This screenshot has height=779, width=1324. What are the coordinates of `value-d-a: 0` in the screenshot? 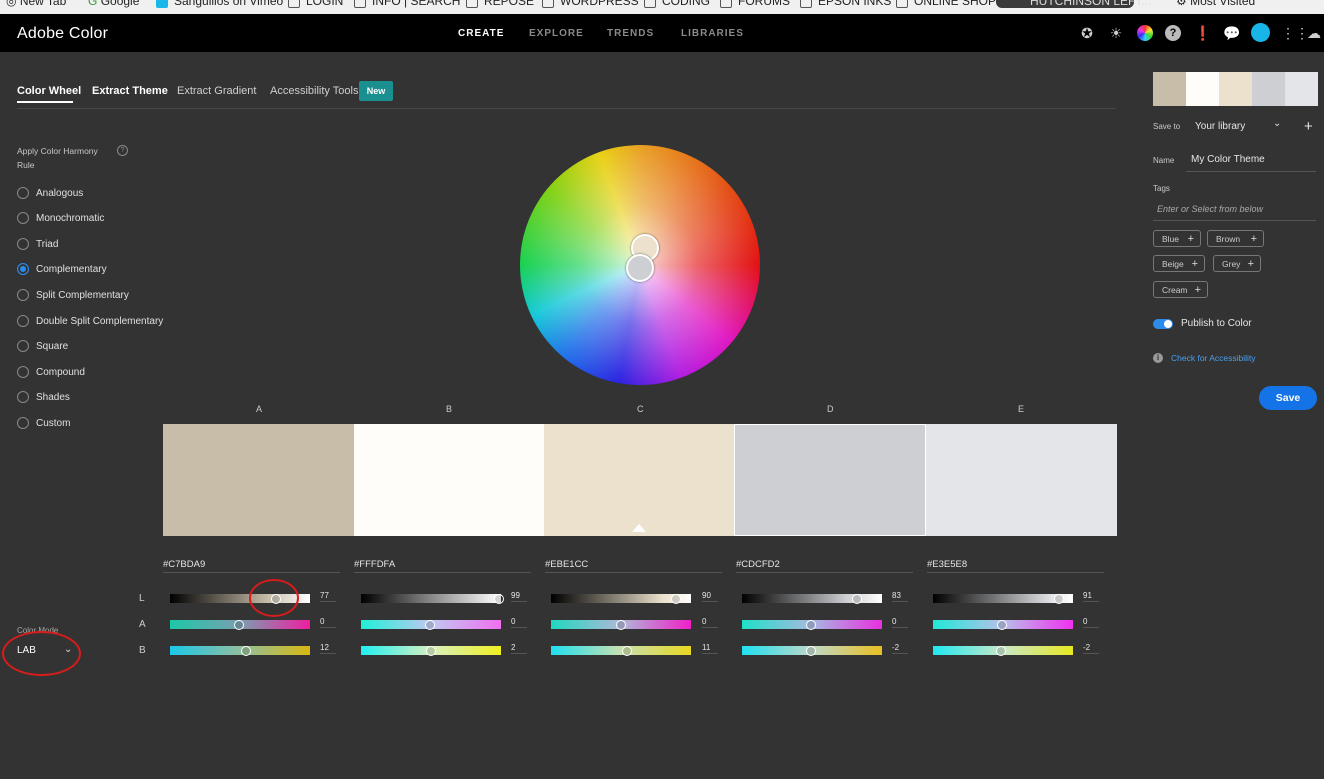 It's located at (894, 621).